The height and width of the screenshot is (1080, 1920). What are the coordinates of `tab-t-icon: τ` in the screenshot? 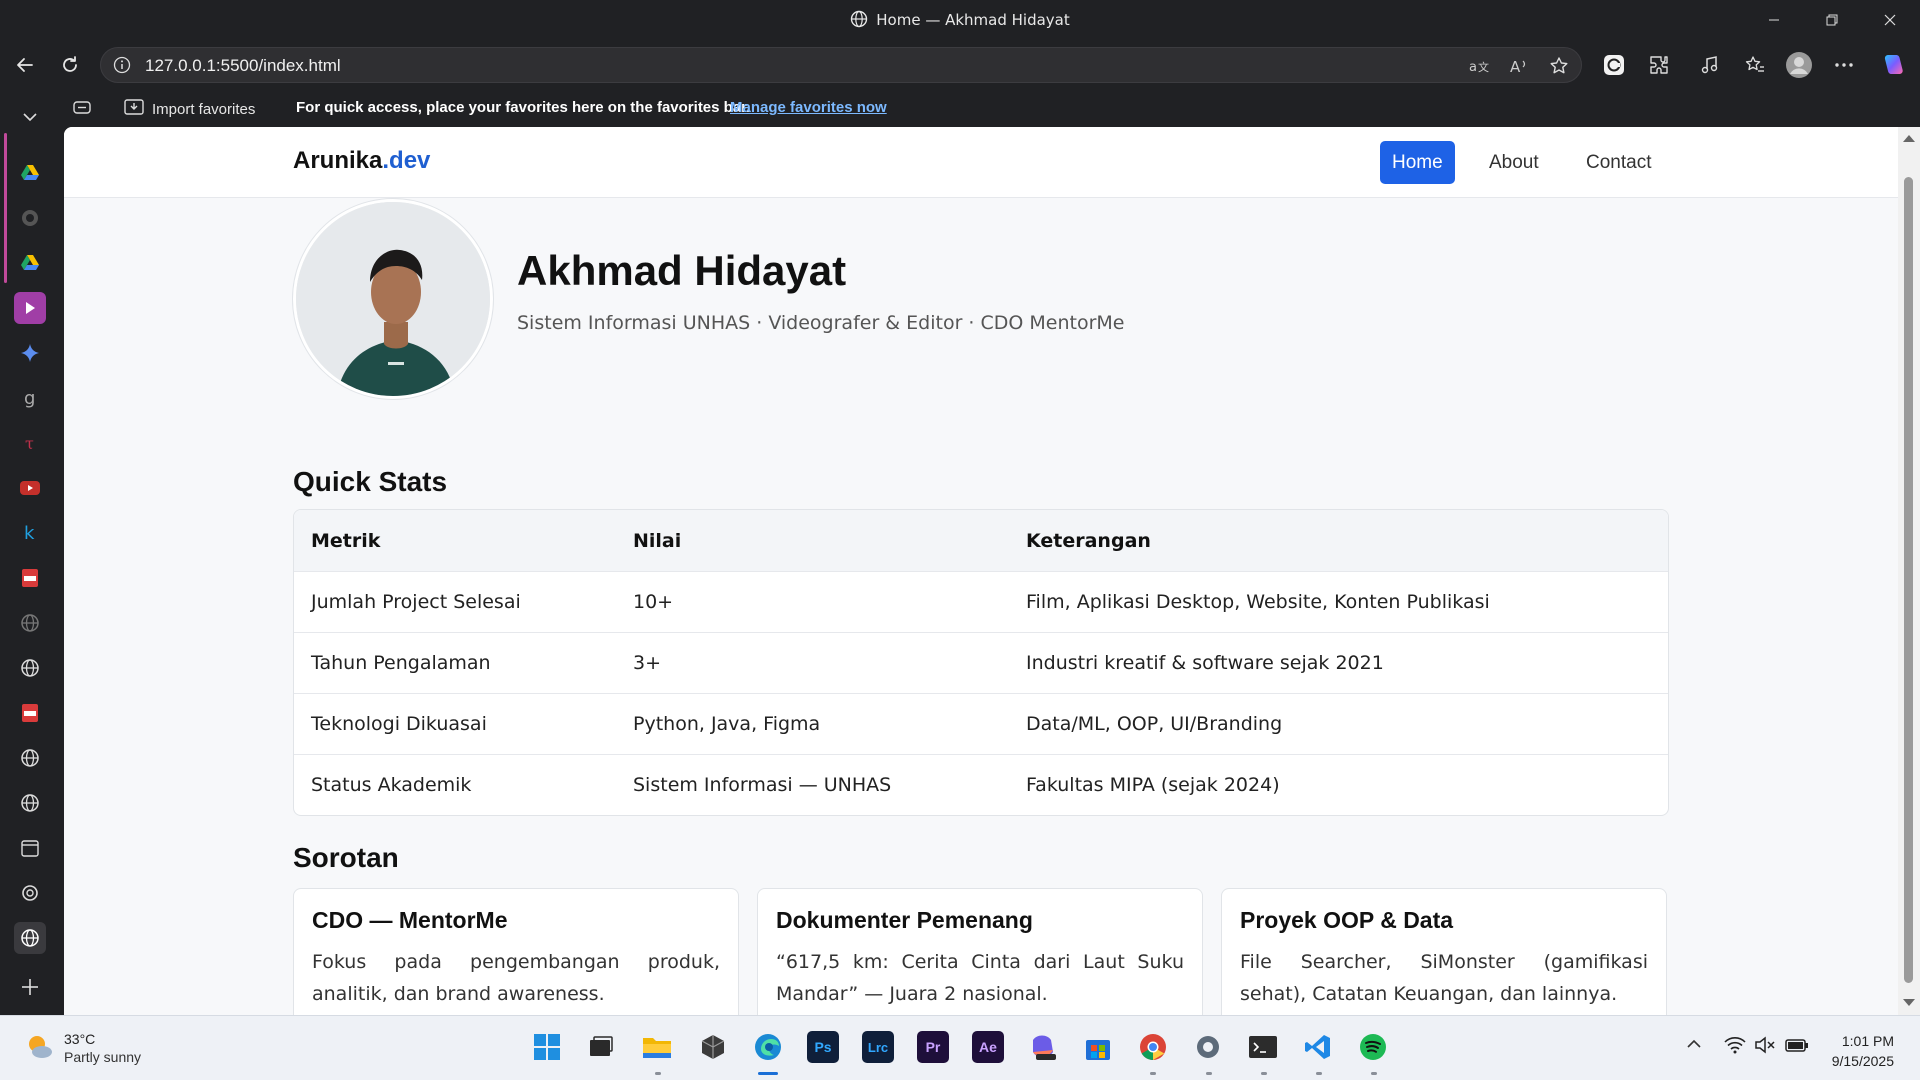 It's located at (30, 443).